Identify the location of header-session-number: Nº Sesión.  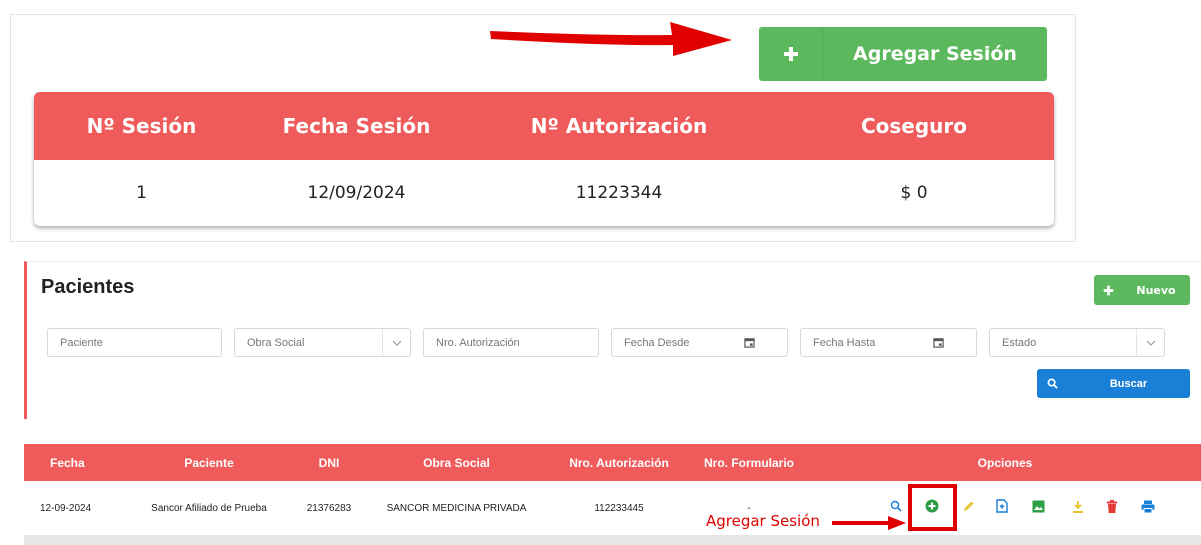
(141, 126).